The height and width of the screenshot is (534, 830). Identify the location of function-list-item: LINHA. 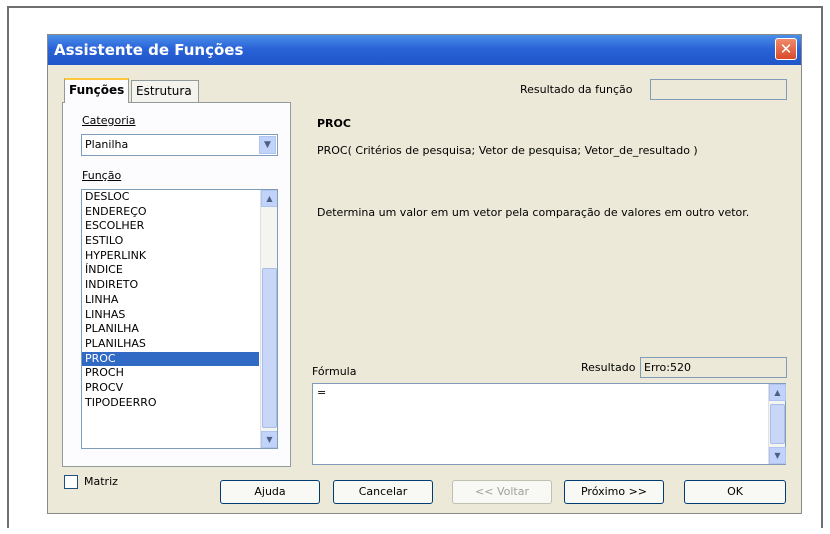
(179, 300).